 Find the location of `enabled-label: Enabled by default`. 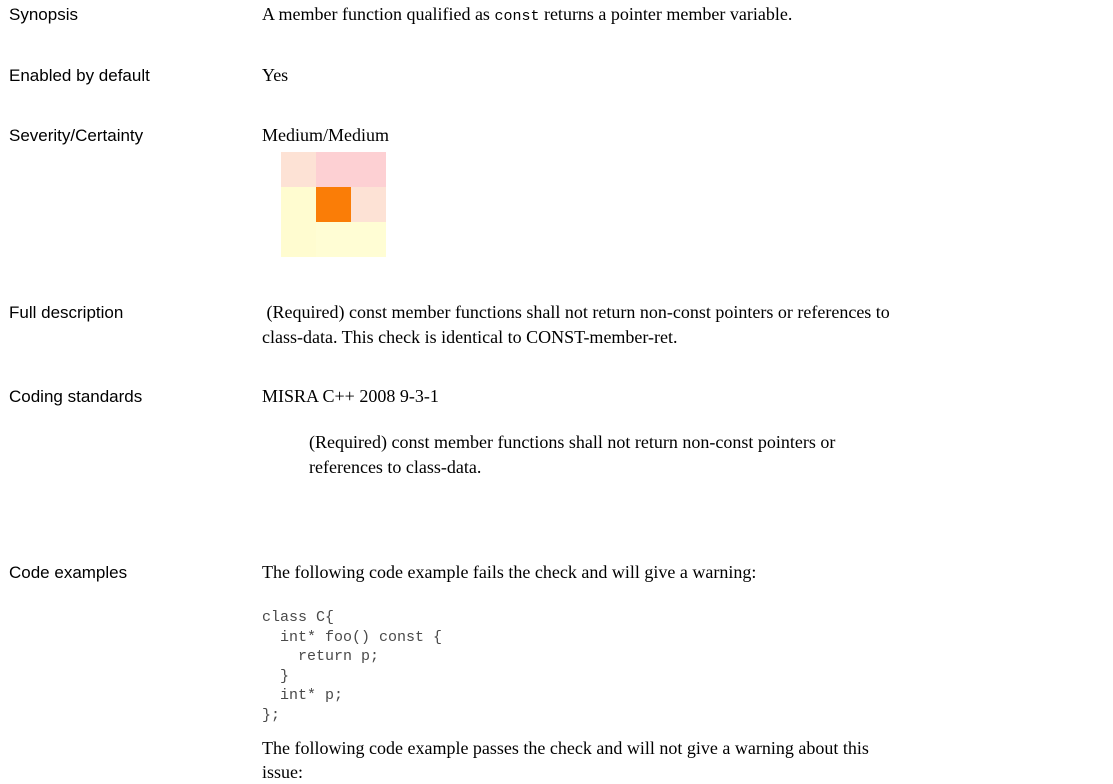

enabled-label: Enabled by default is located at coordinates (79, 75).